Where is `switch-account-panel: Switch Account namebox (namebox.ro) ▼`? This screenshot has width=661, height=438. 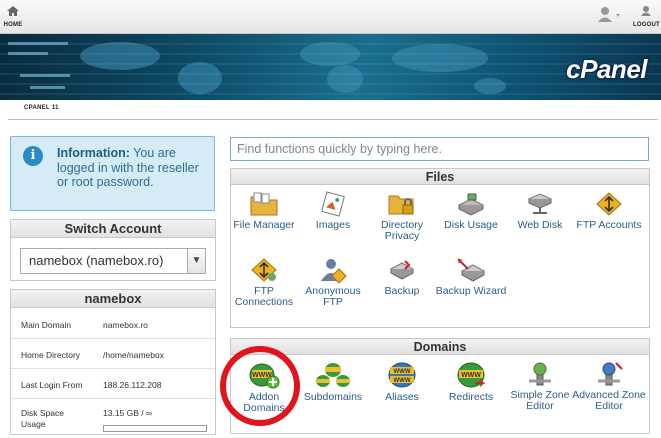 switch-account-panel: Switch Account namebox (namebox.ro) ▼ is located at coordinates (113, 250).